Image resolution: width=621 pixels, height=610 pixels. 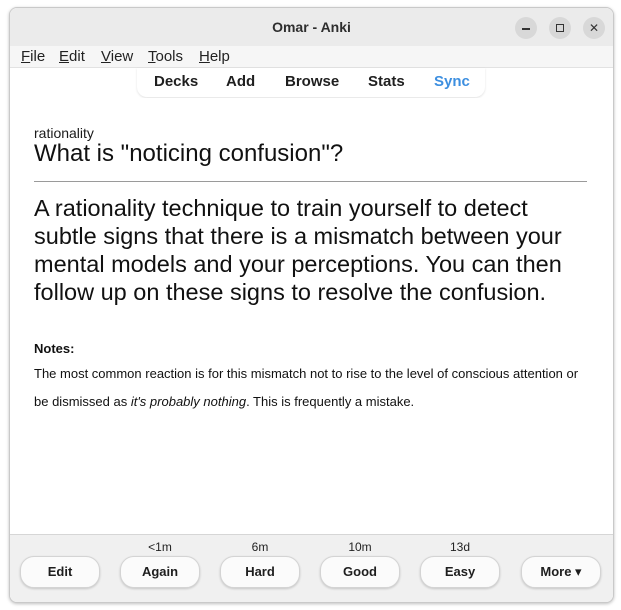 I want to click on menu-file-mnemonic: F, so click(x=26, y=56).